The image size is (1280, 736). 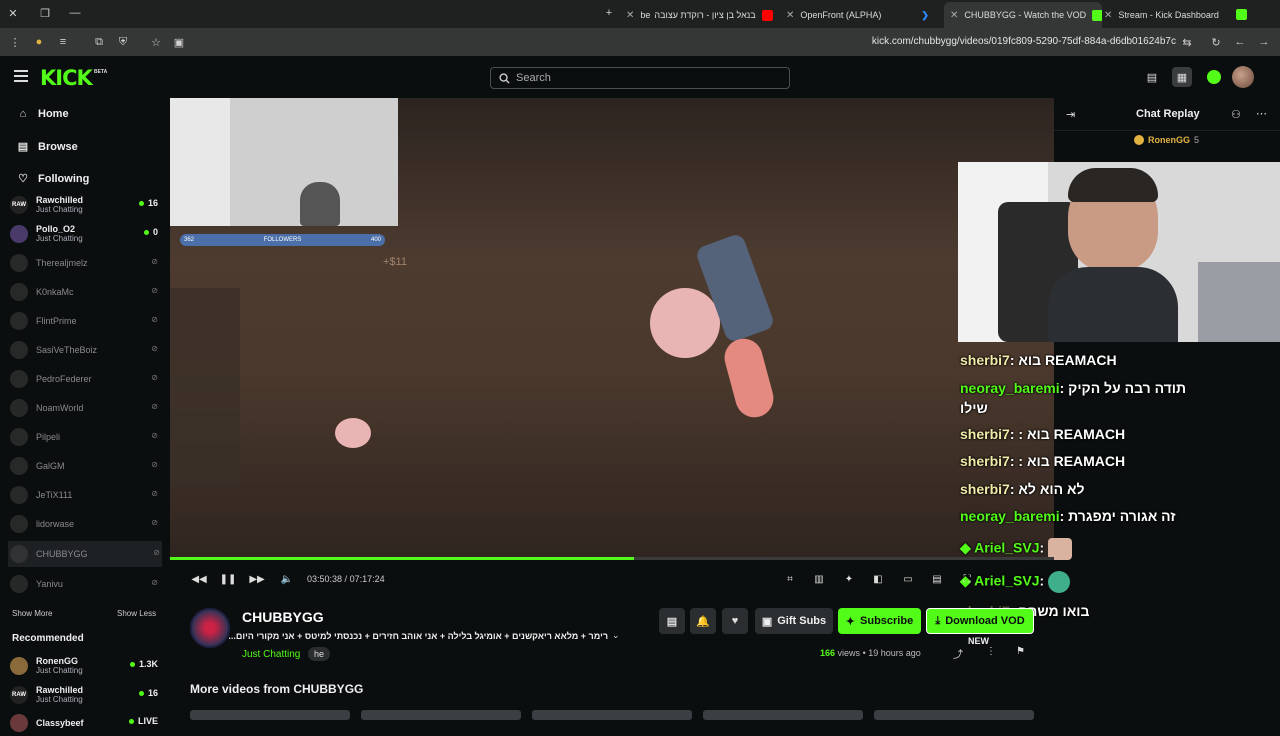 I want to click on sidebar-channel-offline: K0nkaMc ⊘, so click(x=85, y=292).